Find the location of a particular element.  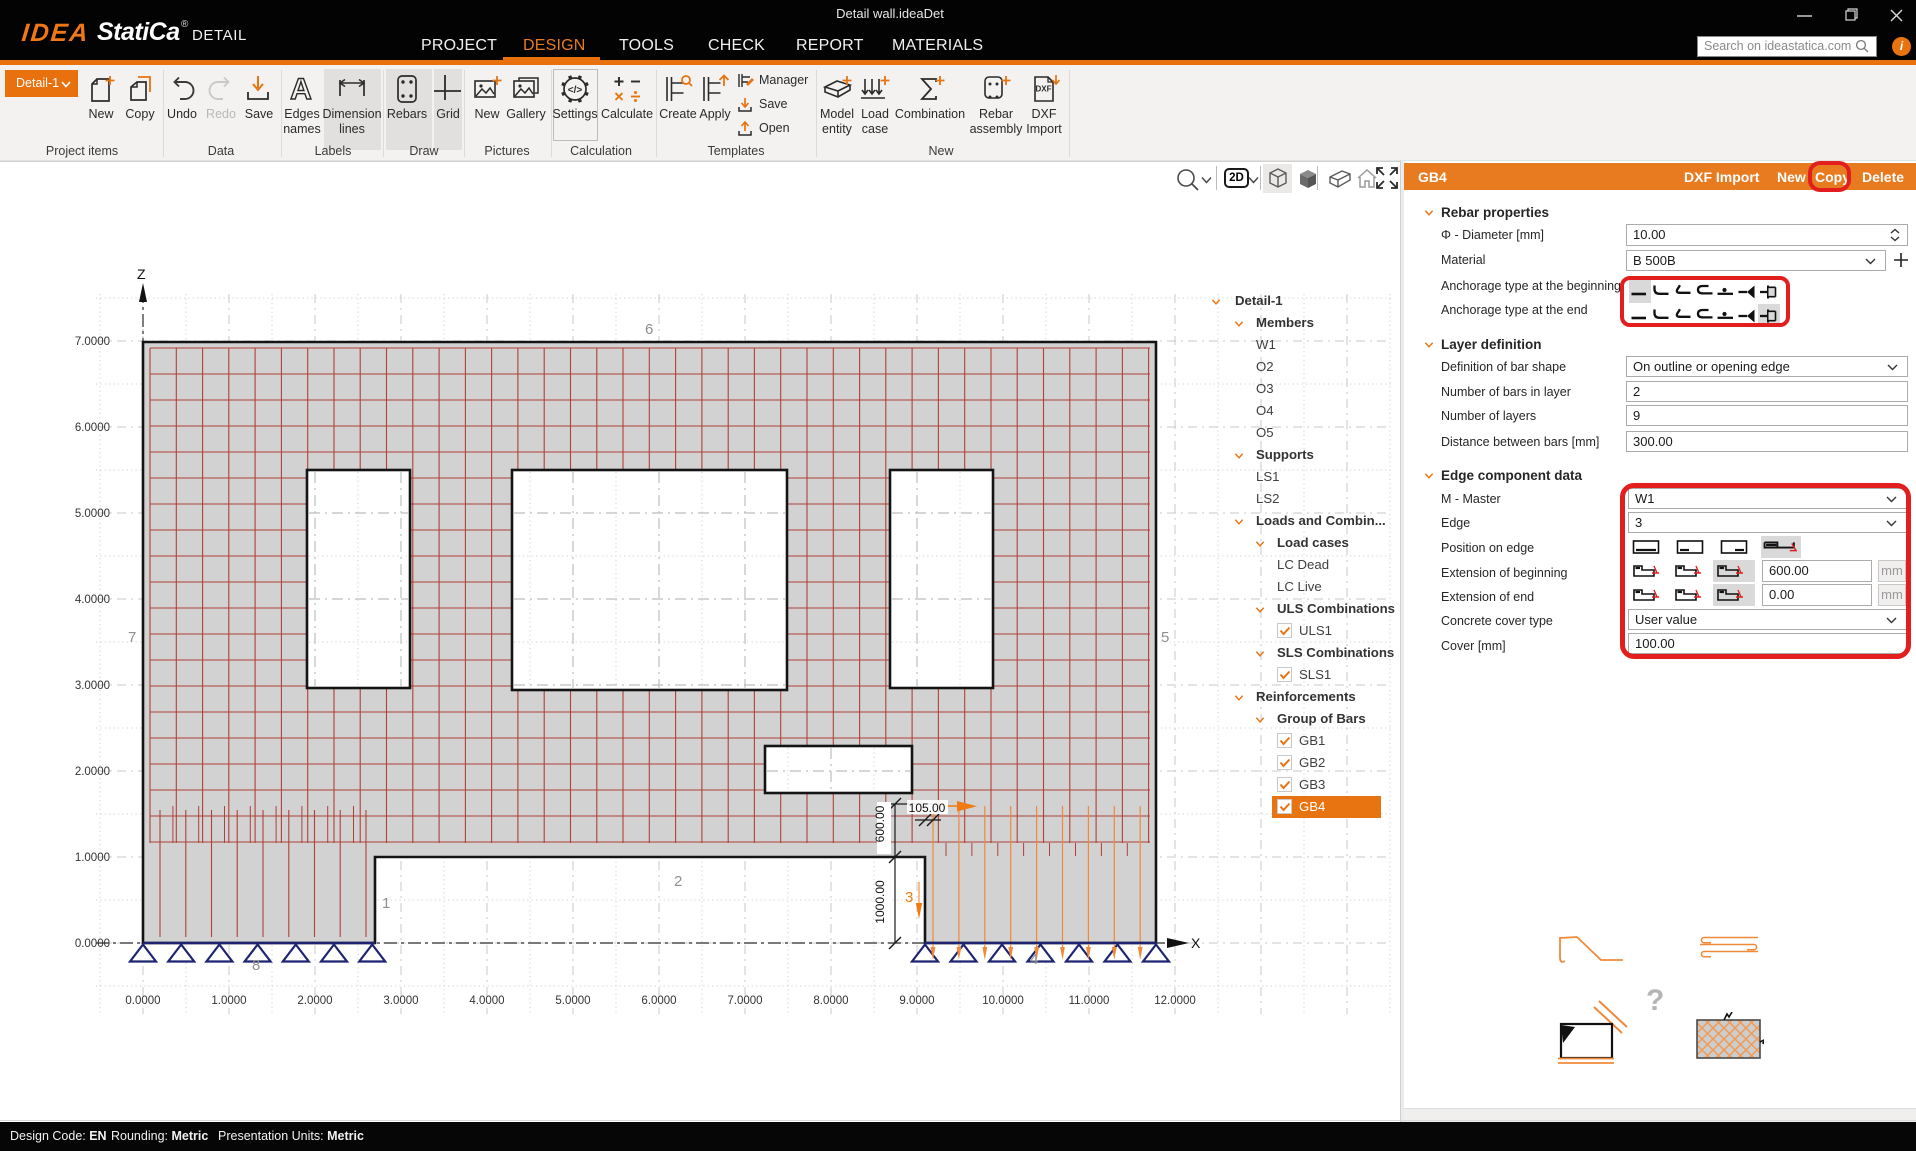

svg-text: 8 is located at coordinates (256, 965).